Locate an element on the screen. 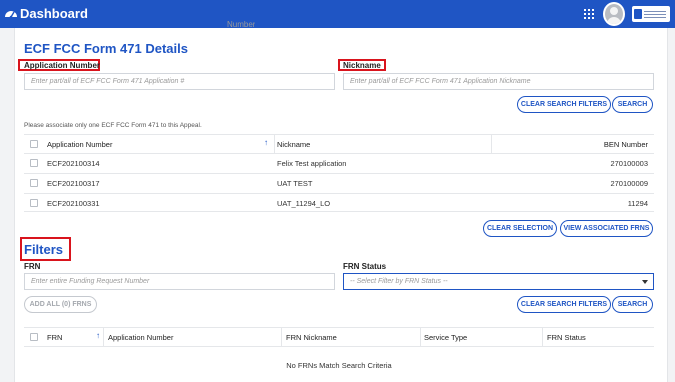 The image size is (675, 382). chevron-down-icon is located at coordinates (645, 282).